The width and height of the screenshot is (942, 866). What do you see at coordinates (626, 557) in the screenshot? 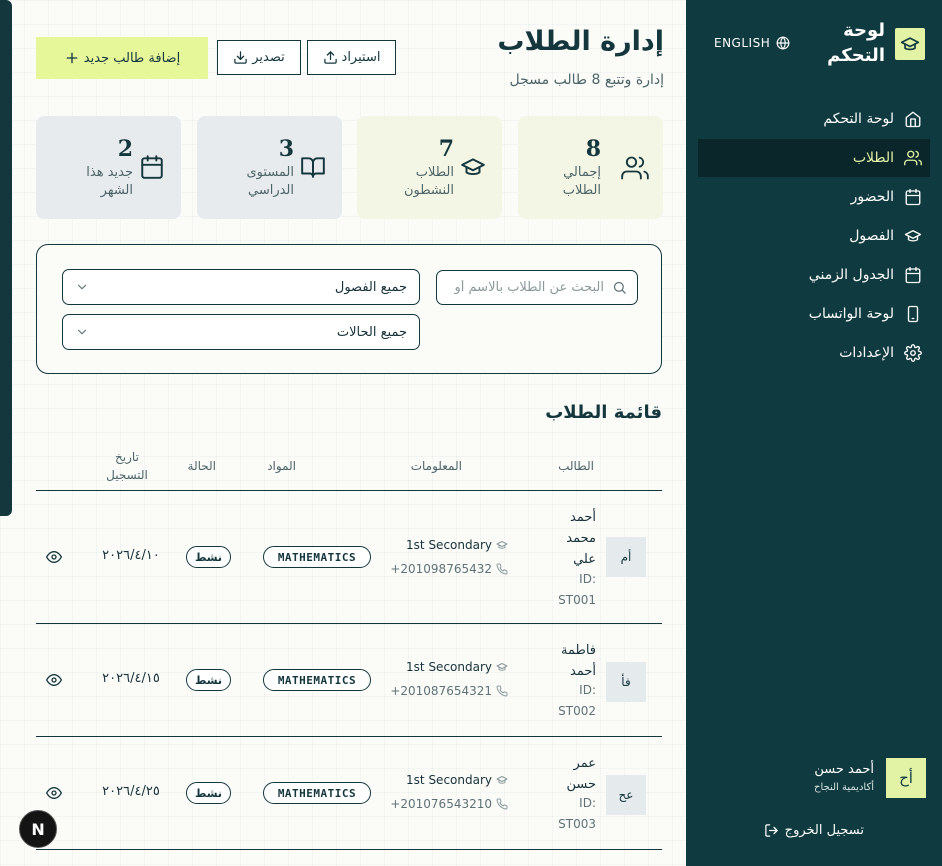
I see `avatar: أم` at bounding box center [626, 557].